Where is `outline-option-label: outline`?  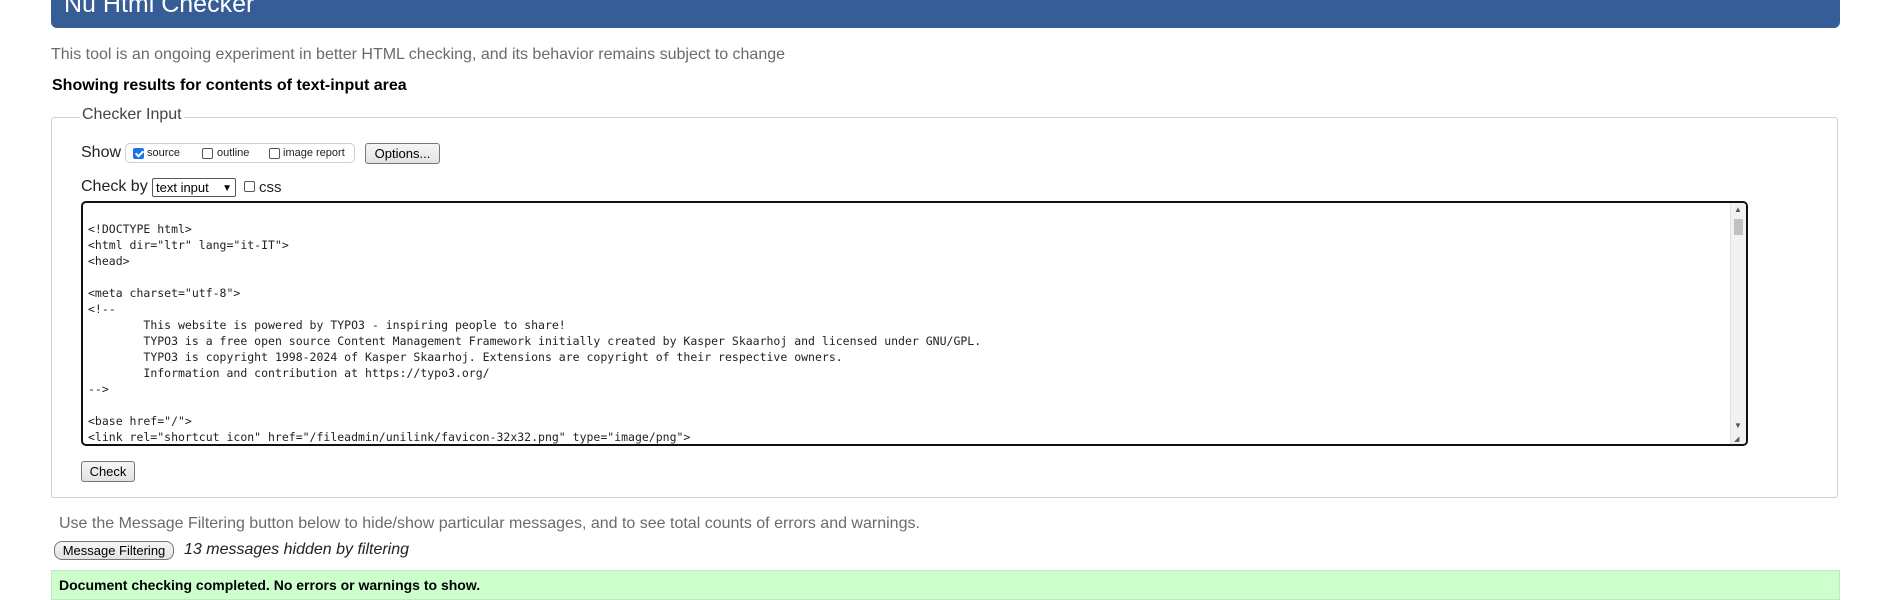
outline-option-label: outline is located at coordinates (233, 153).